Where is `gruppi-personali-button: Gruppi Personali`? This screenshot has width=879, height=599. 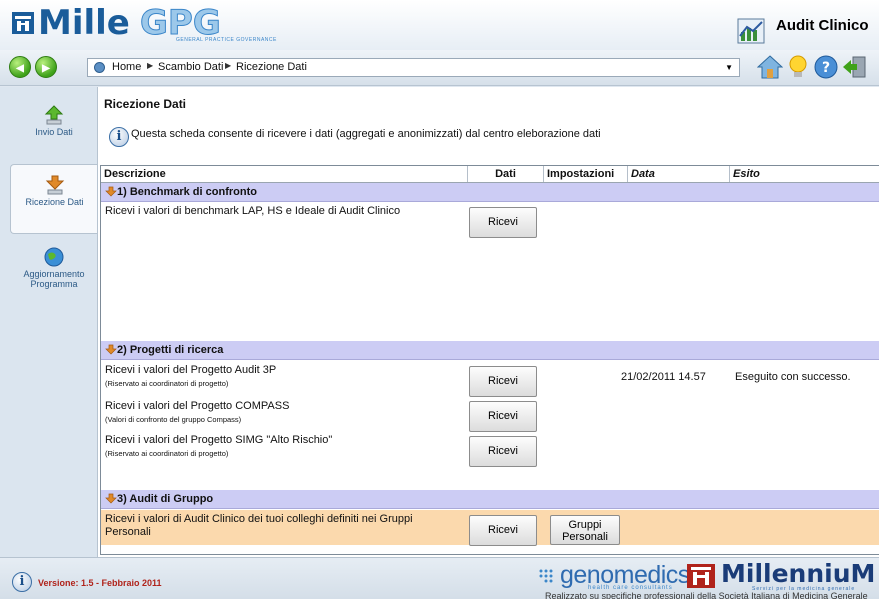
gruppi-personali-button: Gruppi Personali is located at coordinates (585, 530).